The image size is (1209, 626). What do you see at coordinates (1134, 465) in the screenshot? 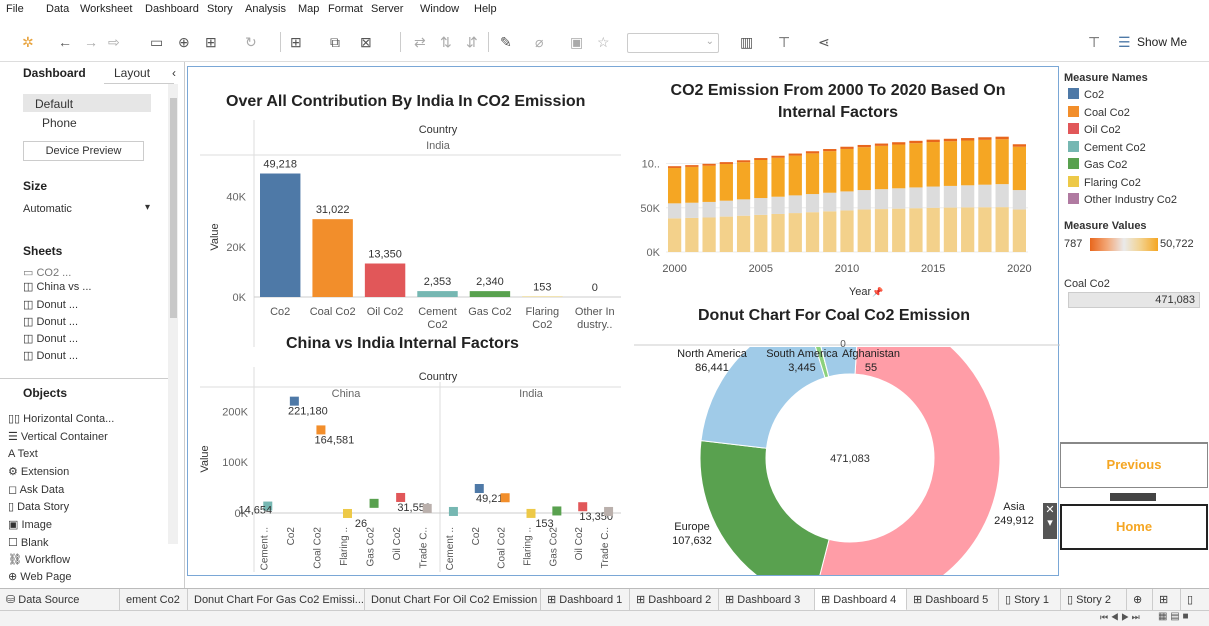
I see `previous-button: Previous` at bounding box center [1134, 465].